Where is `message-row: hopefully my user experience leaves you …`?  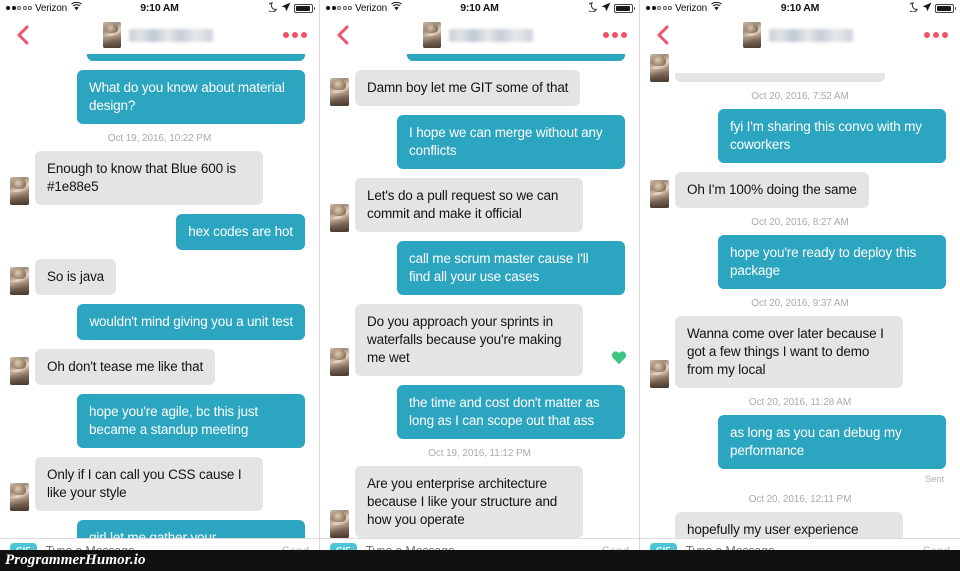 message-row: hopefully my user experience leaves you … is located at coordinates (800, 525).